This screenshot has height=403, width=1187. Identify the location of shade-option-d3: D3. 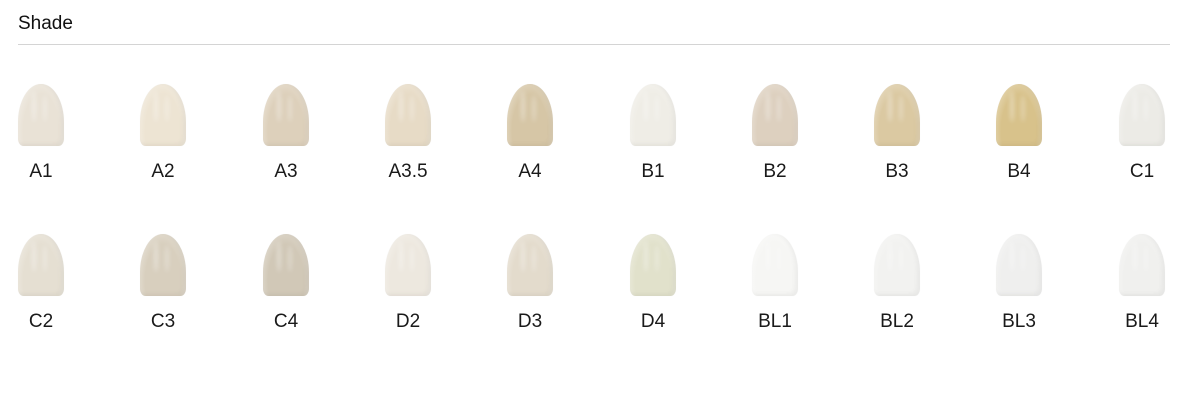
(530, 289).